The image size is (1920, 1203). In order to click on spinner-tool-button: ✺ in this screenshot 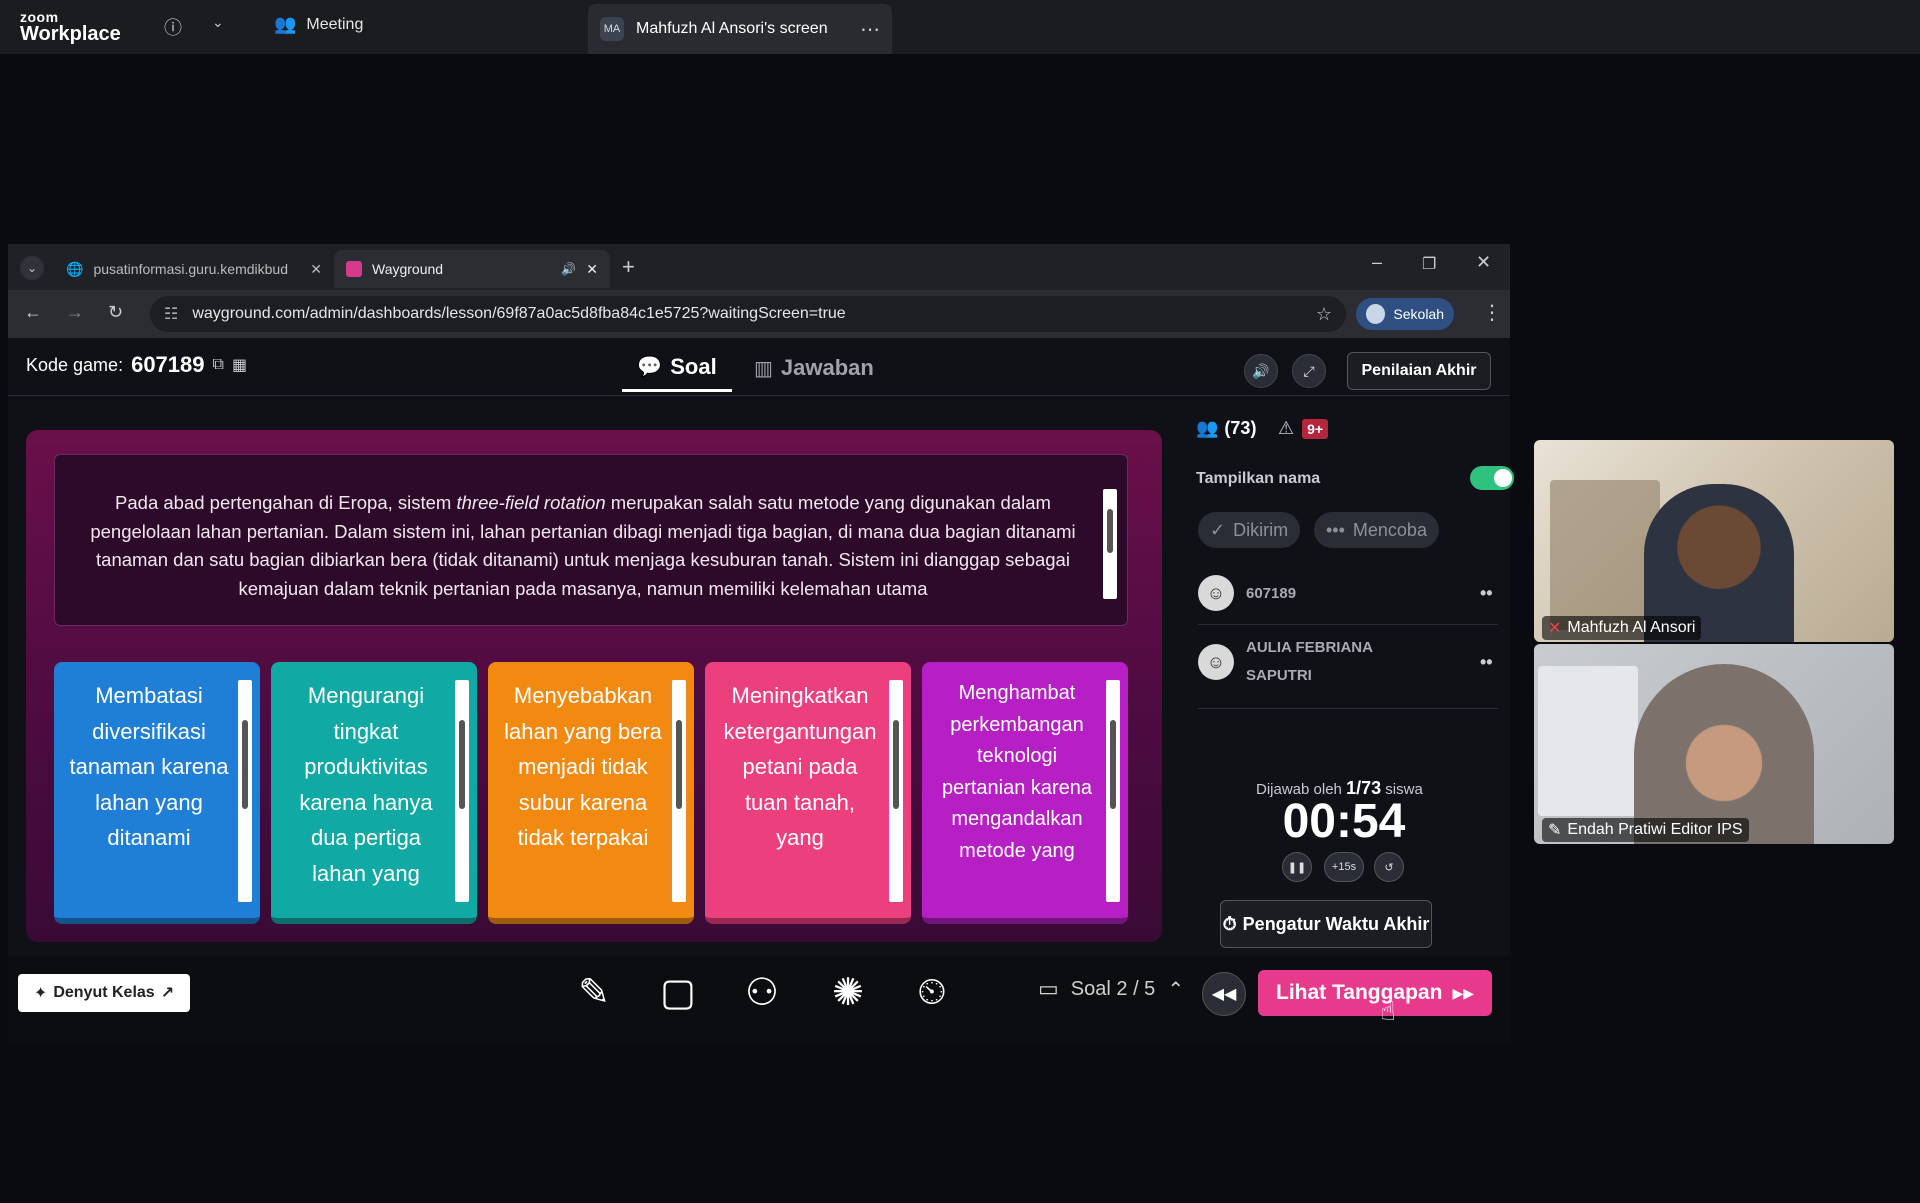, I will do `click(848, 992)`.